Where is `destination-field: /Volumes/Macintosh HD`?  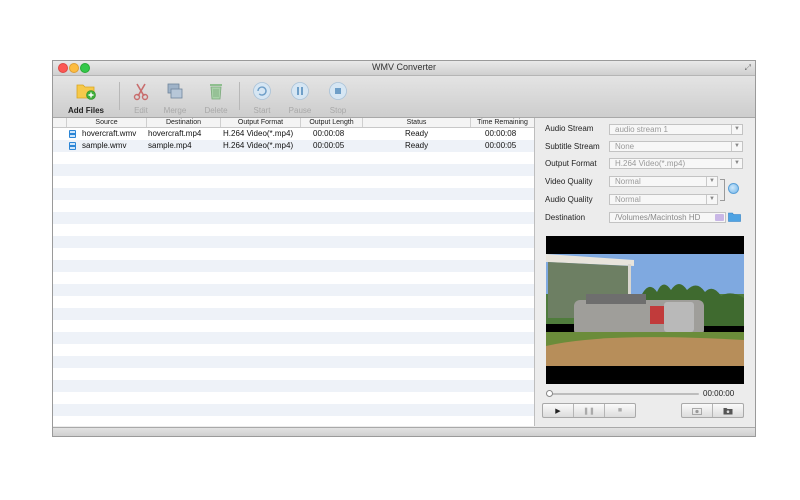 destination-field: /Volumes/Macintosh HD is located at coordinates (667, 217).